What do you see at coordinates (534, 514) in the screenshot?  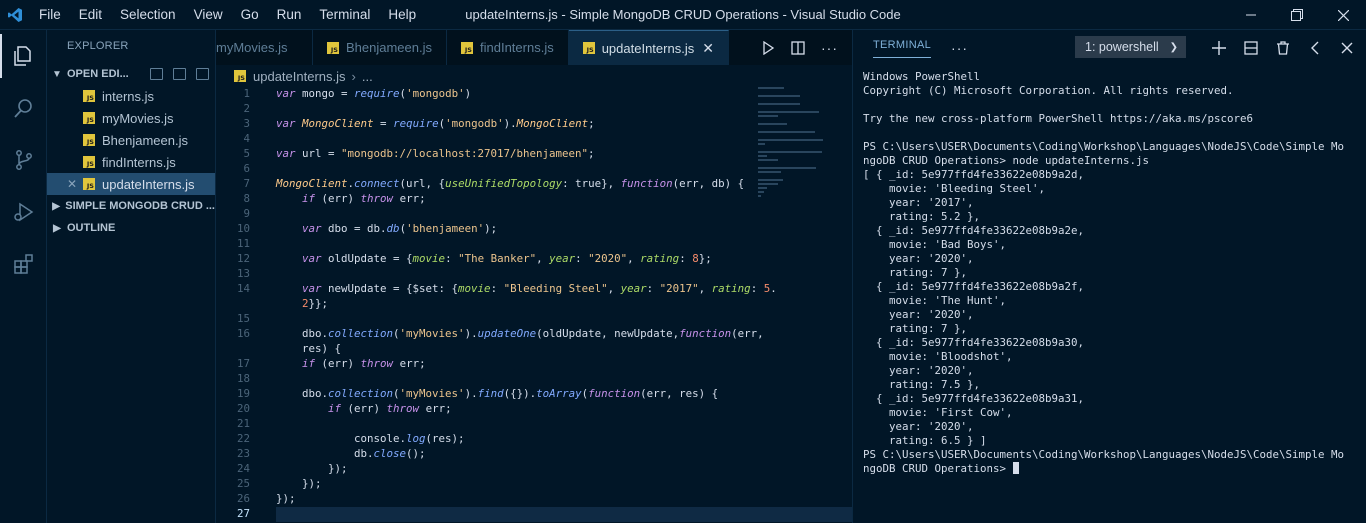 I see `code-line: 27` at bounding box center [534, 514].